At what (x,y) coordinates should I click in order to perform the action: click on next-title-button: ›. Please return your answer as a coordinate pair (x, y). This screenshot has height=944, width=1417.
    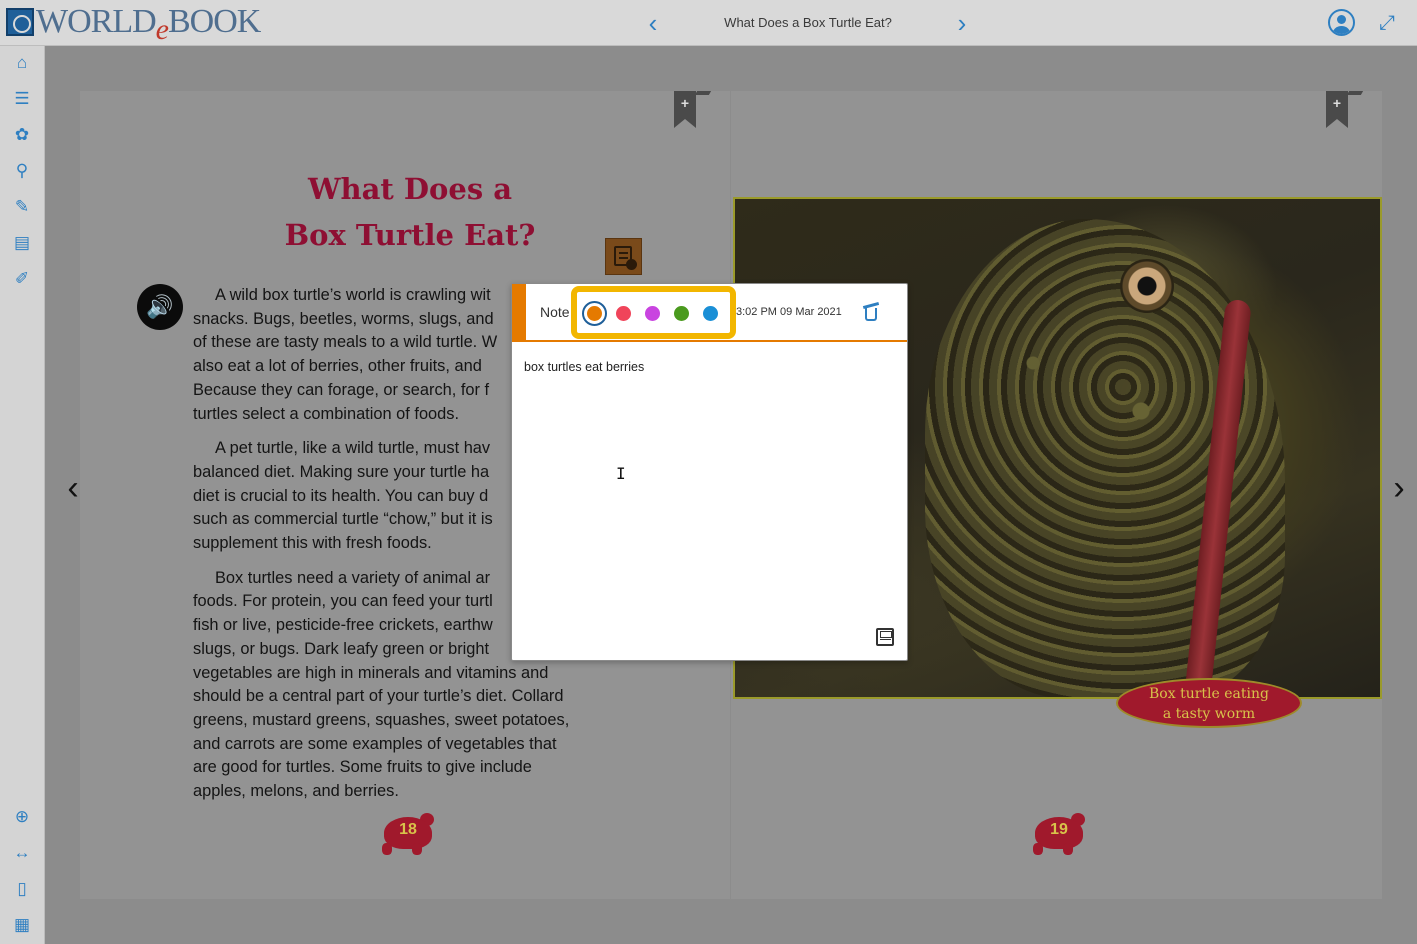
    Looking at the image, I should click on (962, 23).